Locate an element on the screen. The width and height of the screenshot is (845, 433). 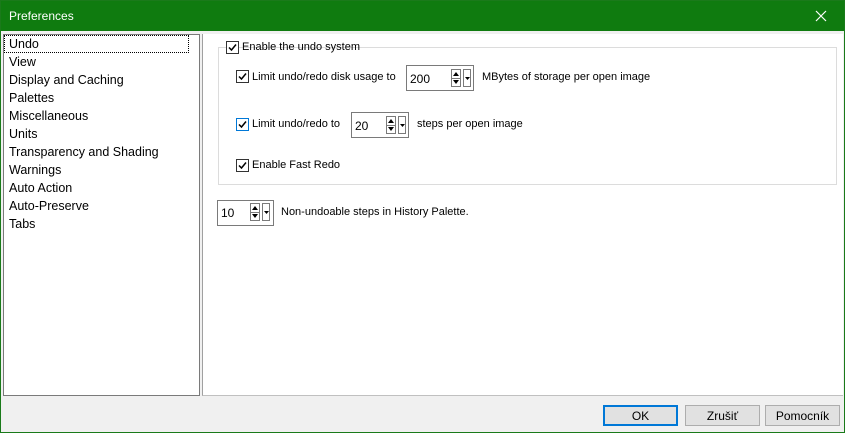
enable-undo-label: Enable the undo system is located at coordinates (301, 47).